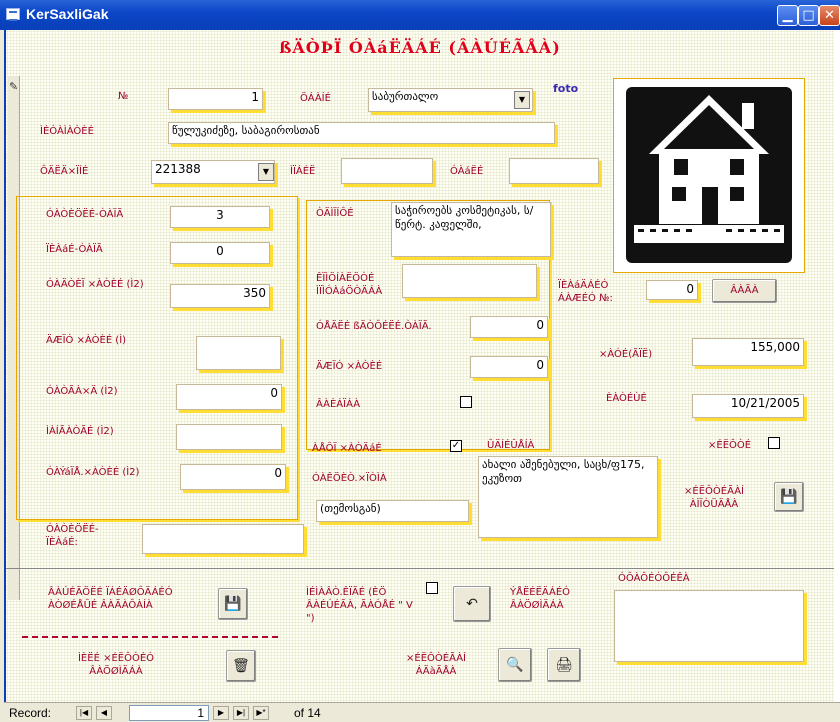 This screenshot has height=722, width=840. I want to click on otaxebis-bazis-label: ÏÈÀáÄÁÉÓ ÁÀÆÉÓ №:, so click(585, 292).